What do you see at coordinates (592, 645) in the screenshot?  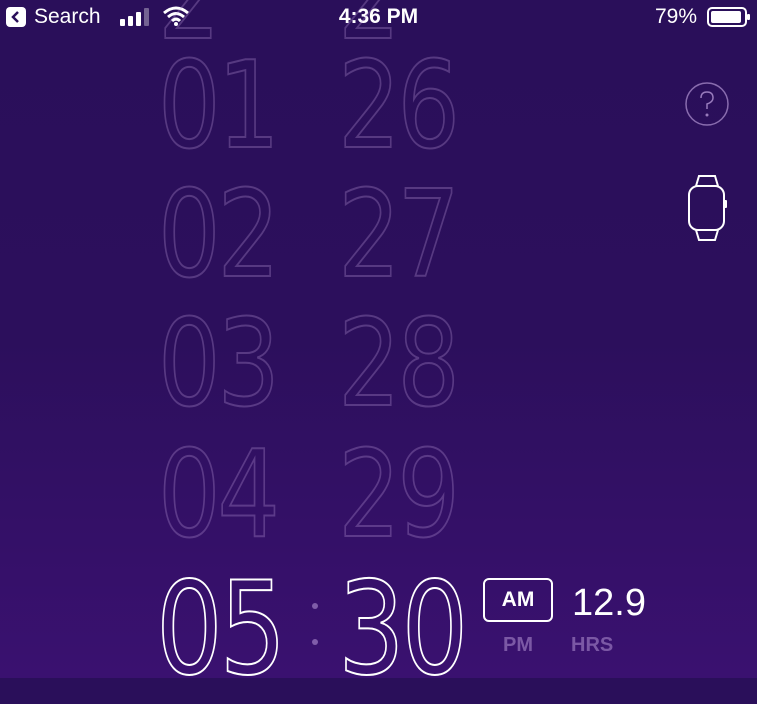 I see `duration-unit: HRS` at bounding box center [592, 645].